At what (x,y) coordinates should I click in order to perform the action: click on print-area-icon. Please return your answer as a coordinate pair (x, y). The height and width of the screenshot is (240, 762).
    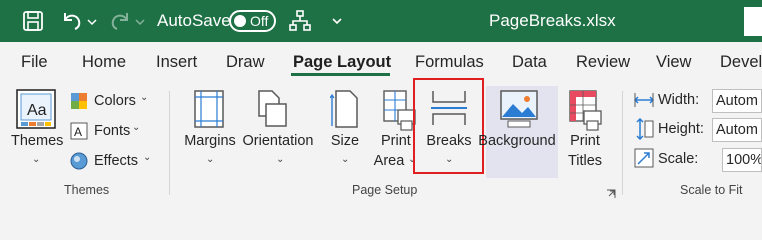
    Looking at the image, I should click on (399, 111).